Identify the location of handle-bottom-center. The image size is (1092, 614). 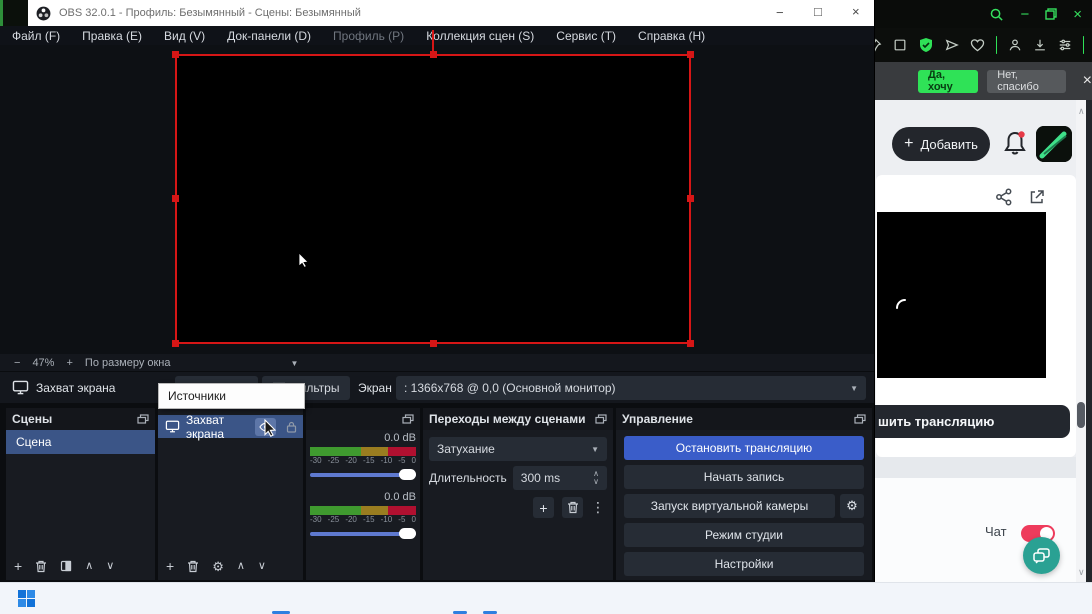
(433, 343).